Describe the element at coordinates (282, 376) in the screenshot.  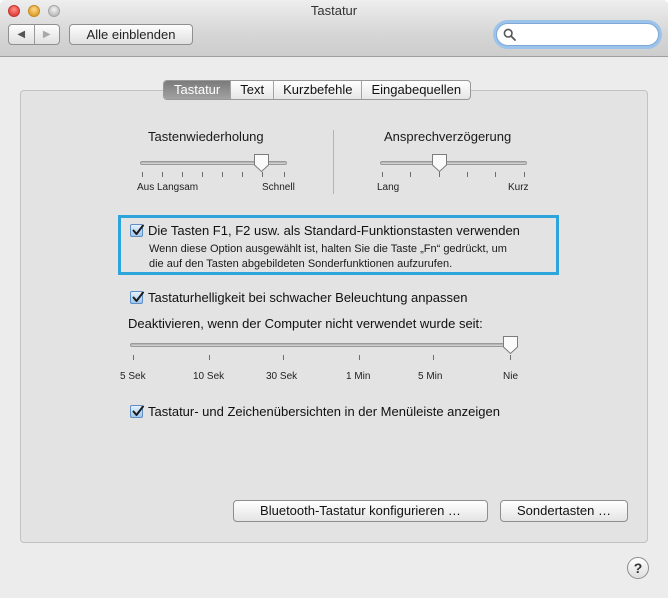
I see `deactivate-tick-label: 30 Sek` at that location.